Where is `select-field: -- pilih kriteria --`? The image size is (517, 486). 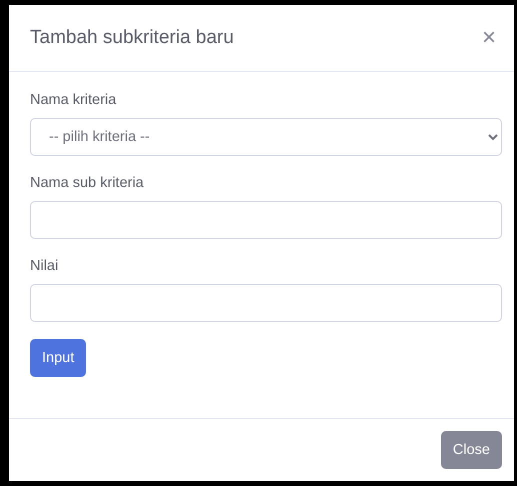
select-field: -- pilih kriteria -- is located at coordinates (266, 137).